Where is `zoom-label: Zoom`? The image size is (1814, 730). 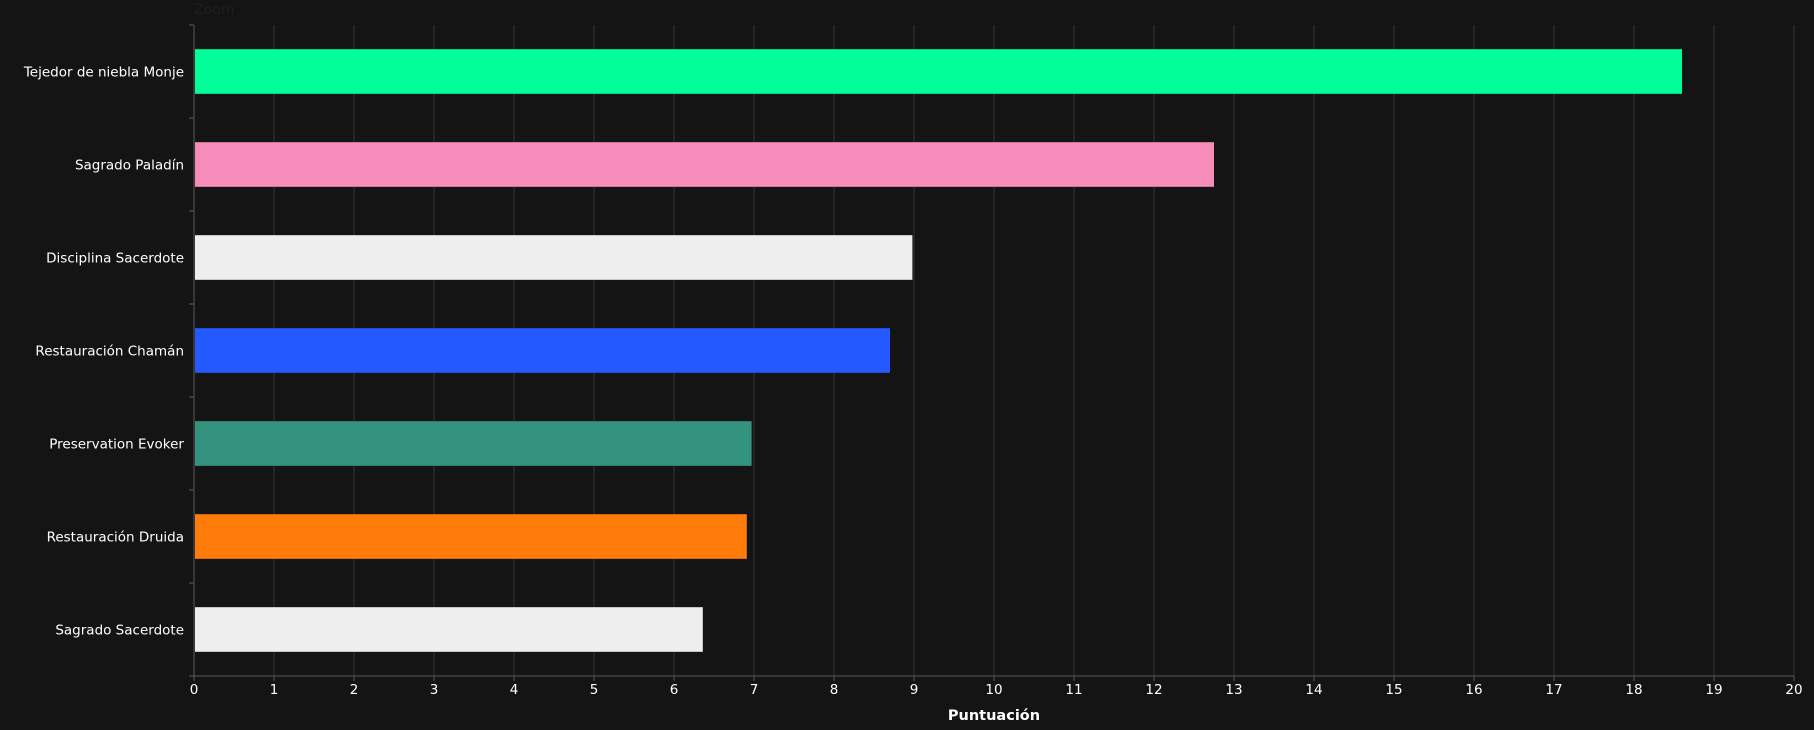 zoom-label: Zoom is located at coordinates (214, 10).